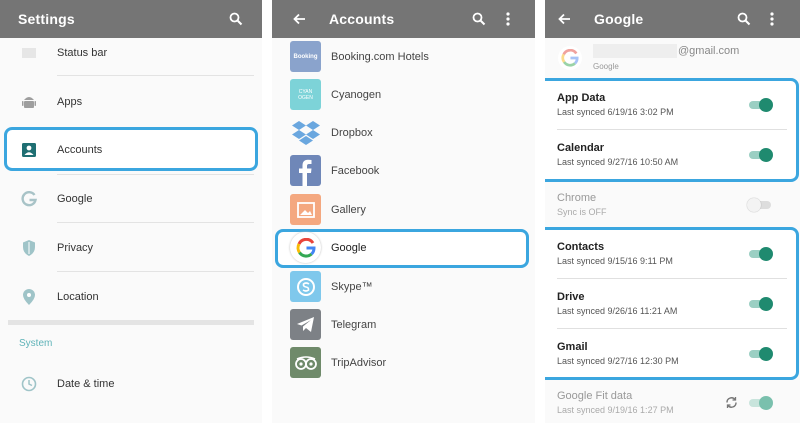 Image resolution: width=800 pixels, height=423 pixels. What do you see at coordinates (362, 19) in the screenshot?
I see `accounts-title: Accounts` at bounding box center [362, 19].